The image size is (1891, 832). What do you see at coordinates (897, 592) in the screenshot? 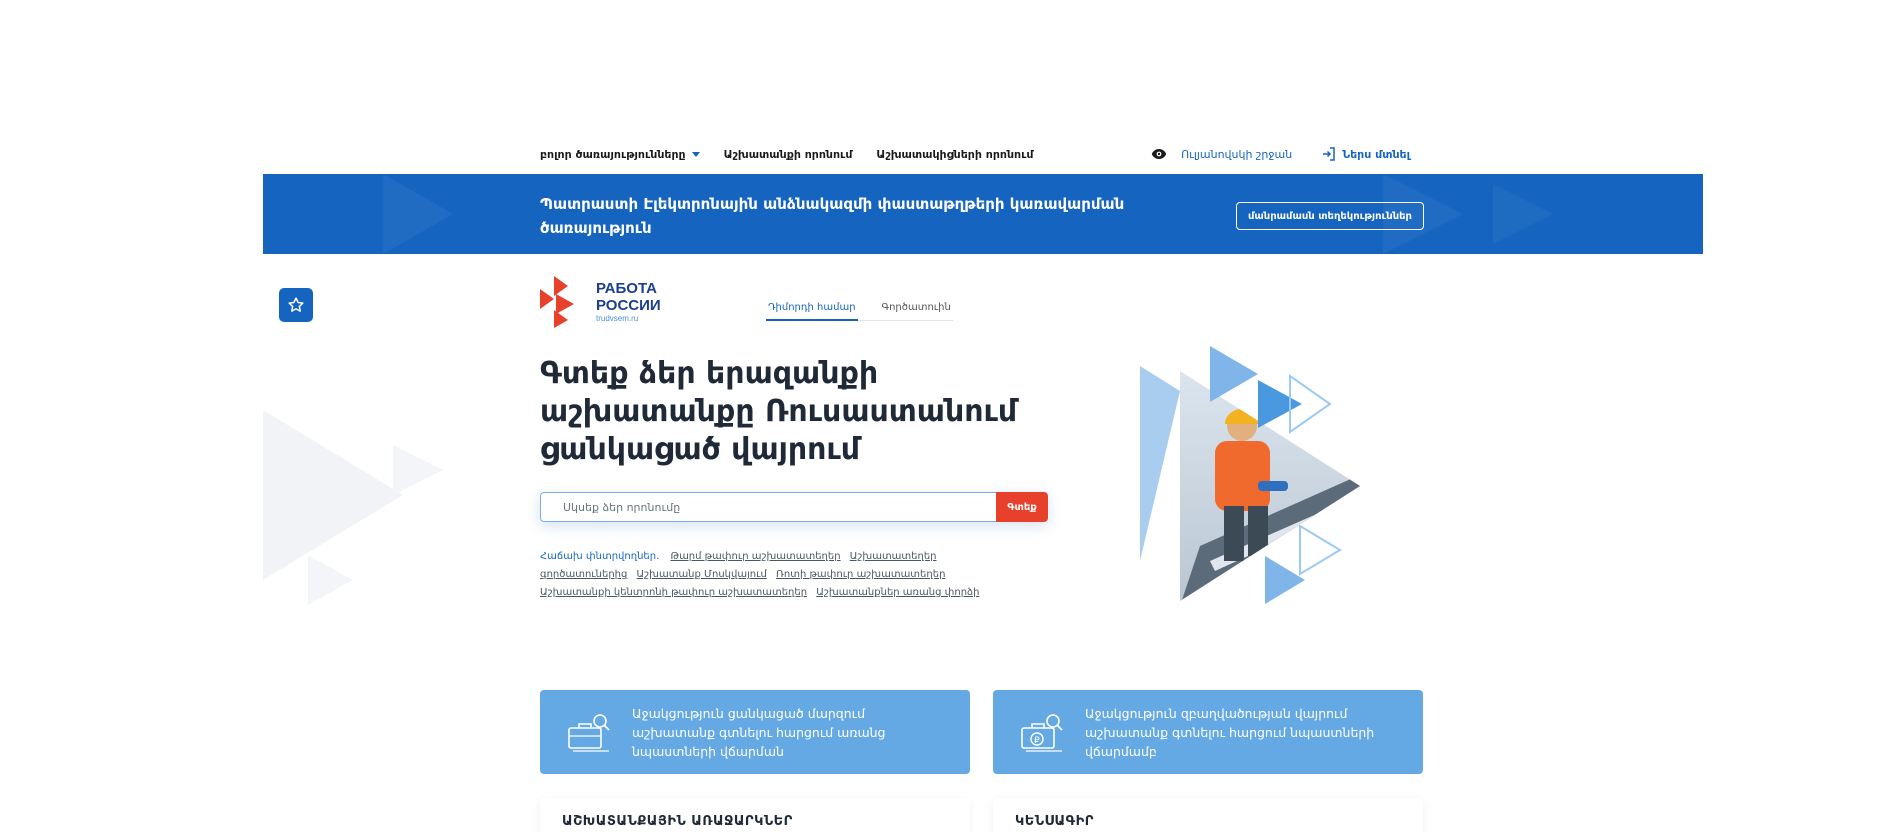
I see `popular-link: Աշխատանքներ առանց փորձի` at bounding box center [897, 592].